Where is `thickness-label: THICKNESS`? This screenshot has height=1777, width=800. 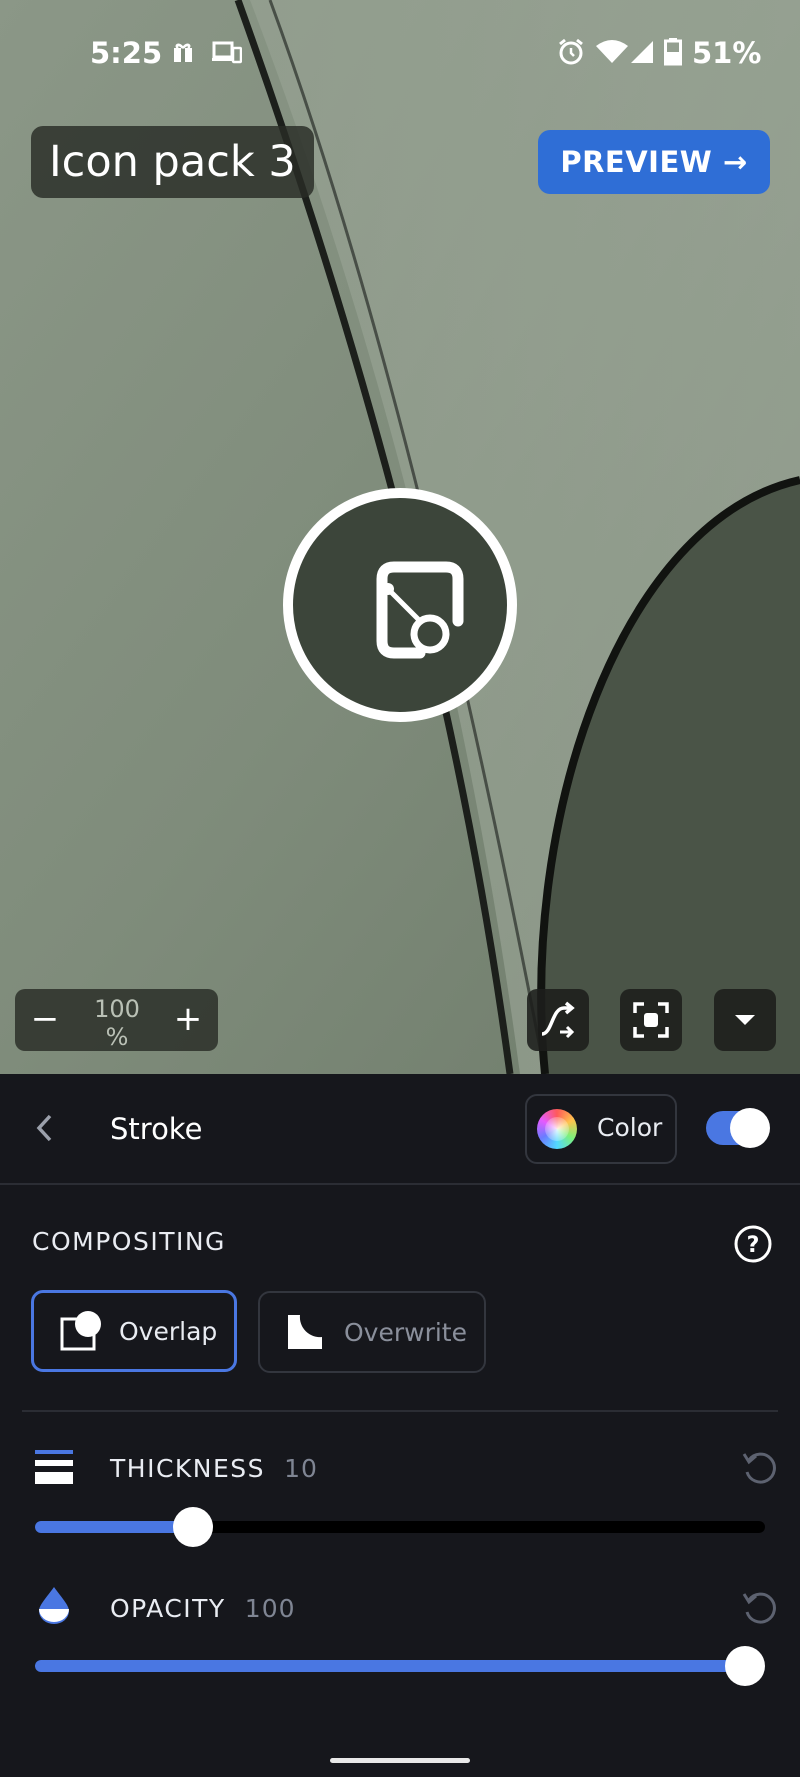 thickness-label: THICKNESS is located at coordinates (188, 1468).